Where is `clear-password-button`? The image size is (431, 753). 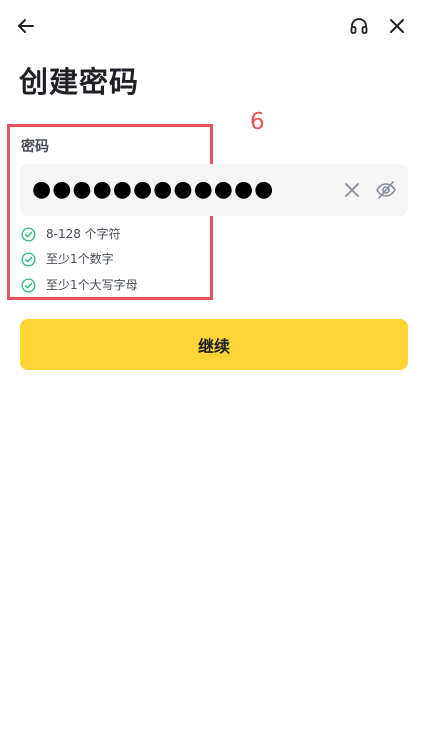
clear-password-button is located at coordinates (352, 190).